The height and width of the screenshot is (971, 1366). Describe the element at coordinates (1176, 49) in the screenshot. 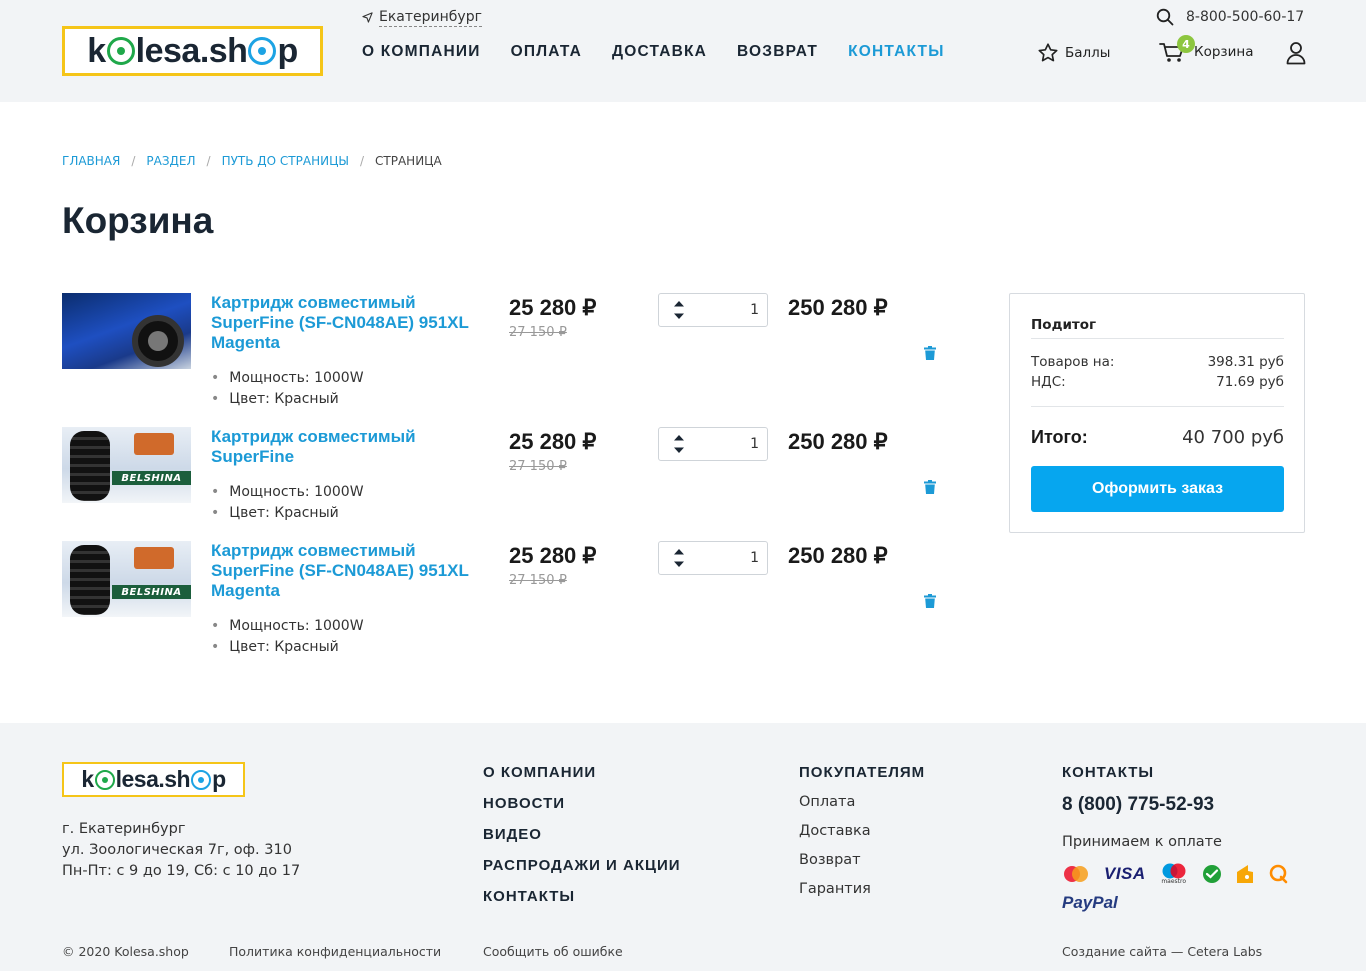

I see `cart-icon: 4` at that location.